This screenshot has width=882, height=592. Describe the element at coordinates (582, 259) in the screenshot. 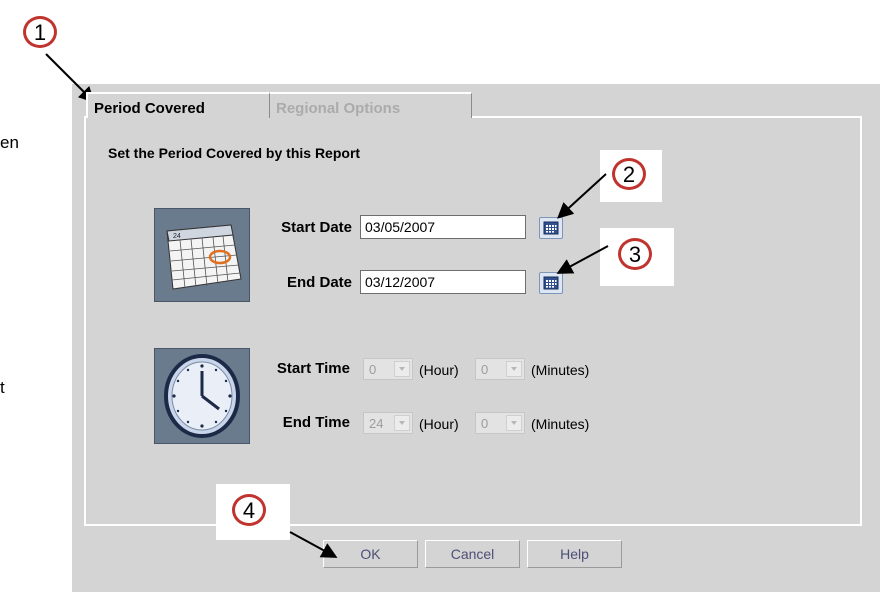

I see `callout-3-arrow` at that location.